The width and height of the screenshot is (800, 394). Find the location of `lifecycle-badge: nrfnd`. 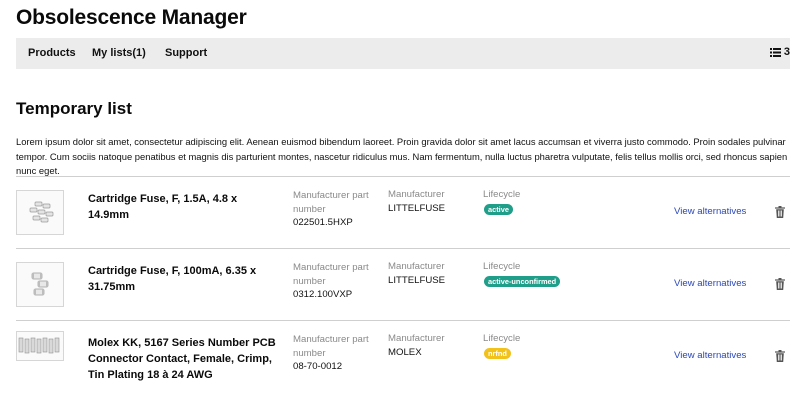

lifecycle-badge: nrfnd is located at coordinates (497, 353).